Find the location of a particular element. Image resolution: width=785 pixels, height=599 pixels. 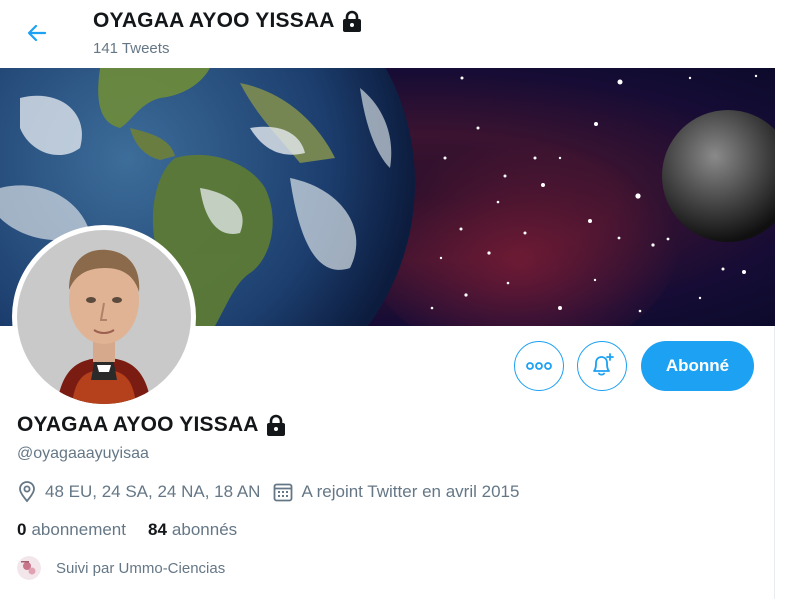

followed-by: Suivi par Ummo-Ciencias is located at coordinates (121, 568).